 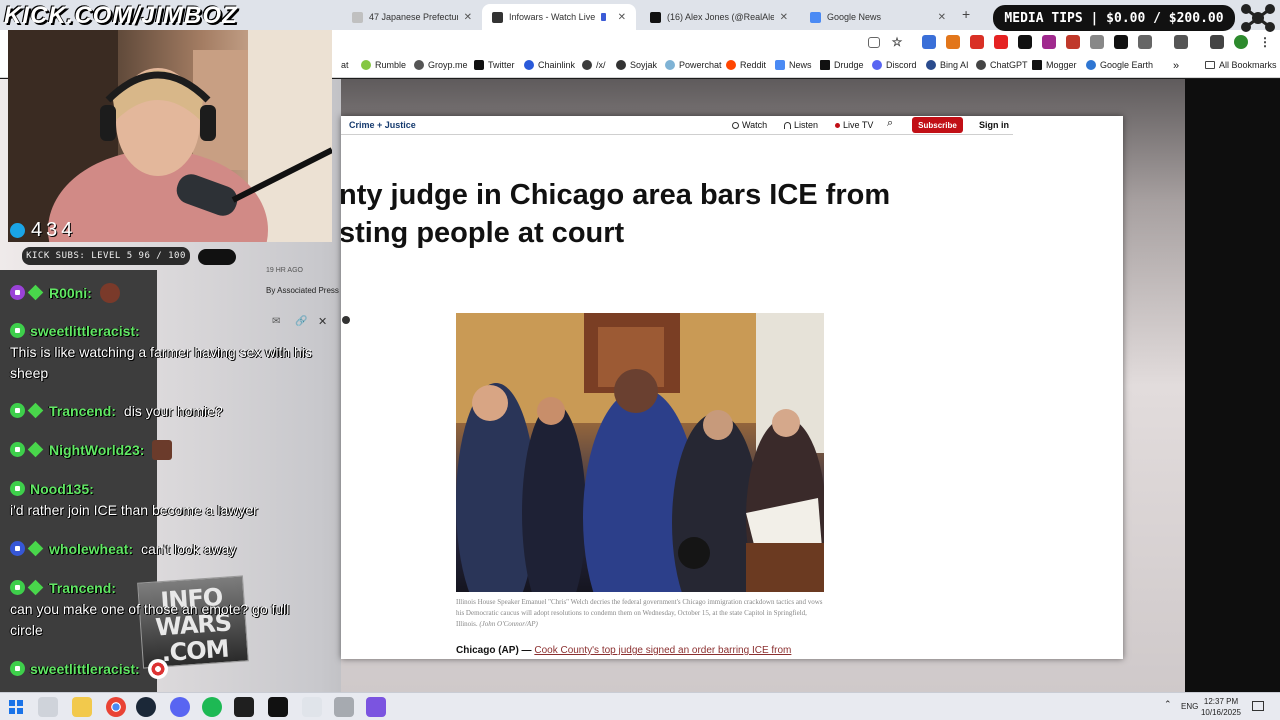 What do you see at coordinates (70, 293) in the screenshot?
I see `chat-username: R00ni:` at bounding box center [70, 293].